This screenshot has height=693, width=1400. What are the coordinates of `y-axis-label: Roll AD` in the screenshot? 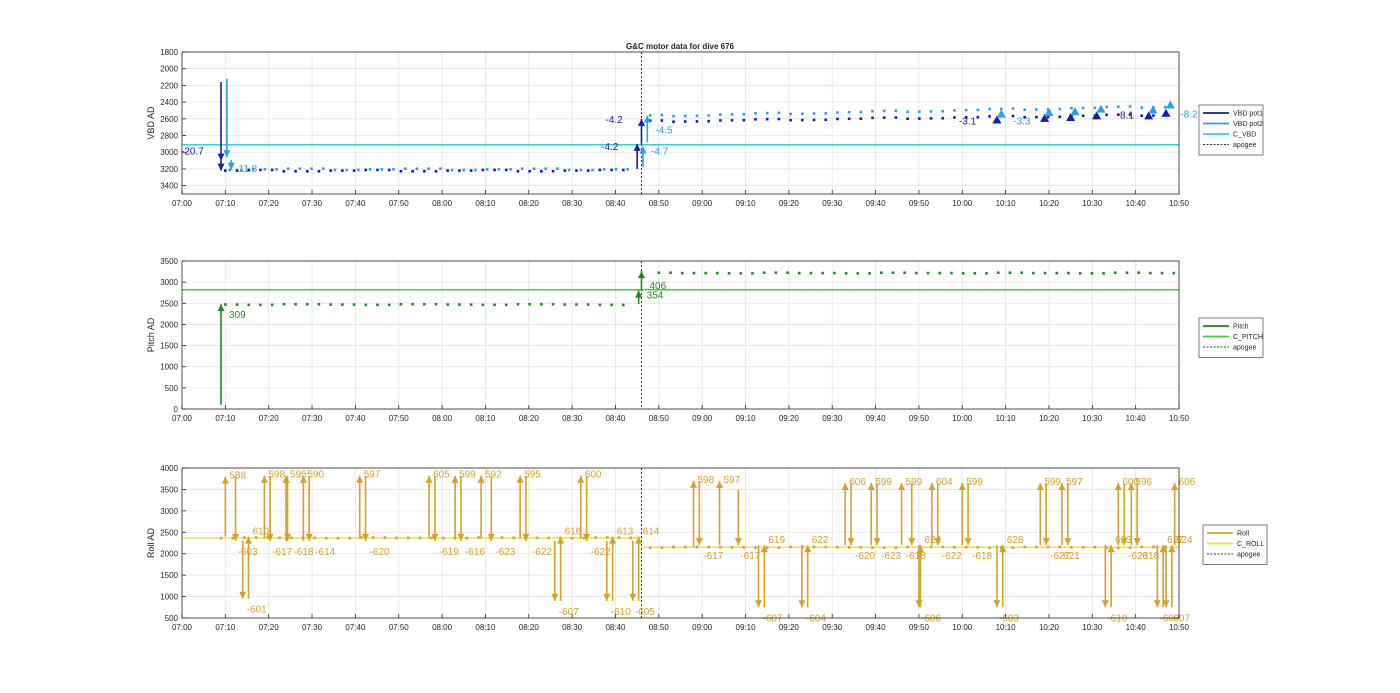 It's located at (151, 542).